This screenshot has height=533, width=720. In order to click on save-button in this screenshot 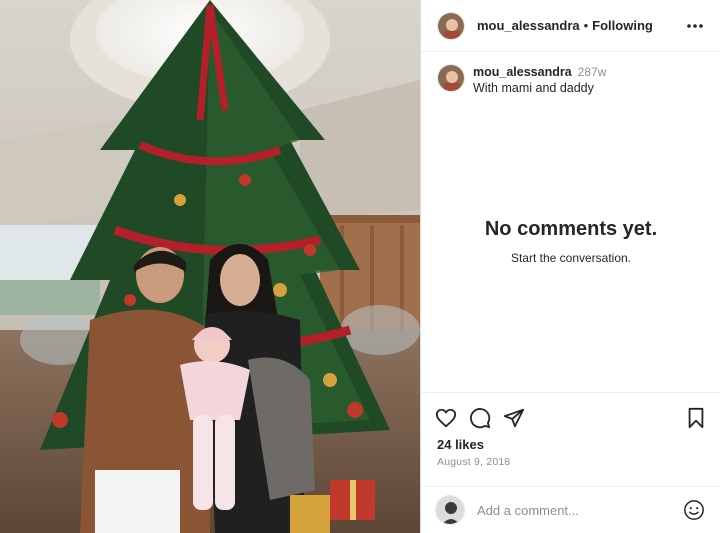, I will do `click(696, 418)`.